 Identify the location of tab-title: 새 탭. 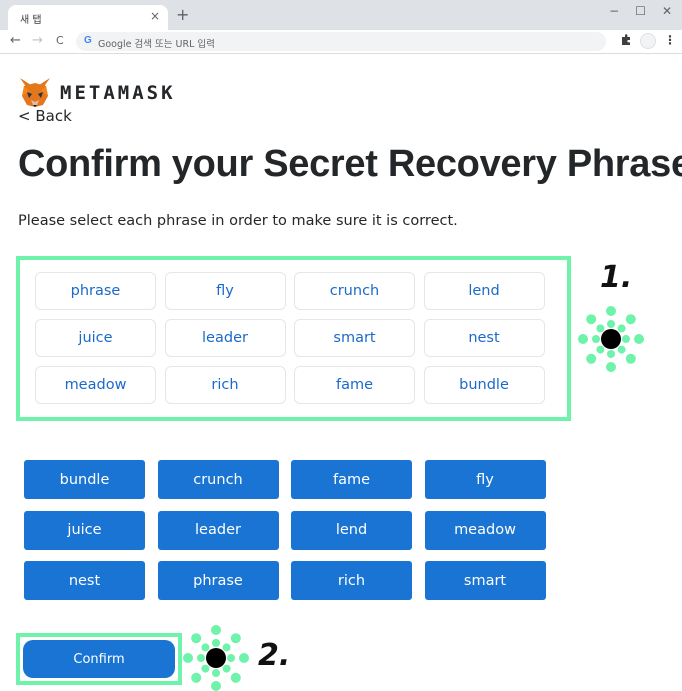
(31, 20).